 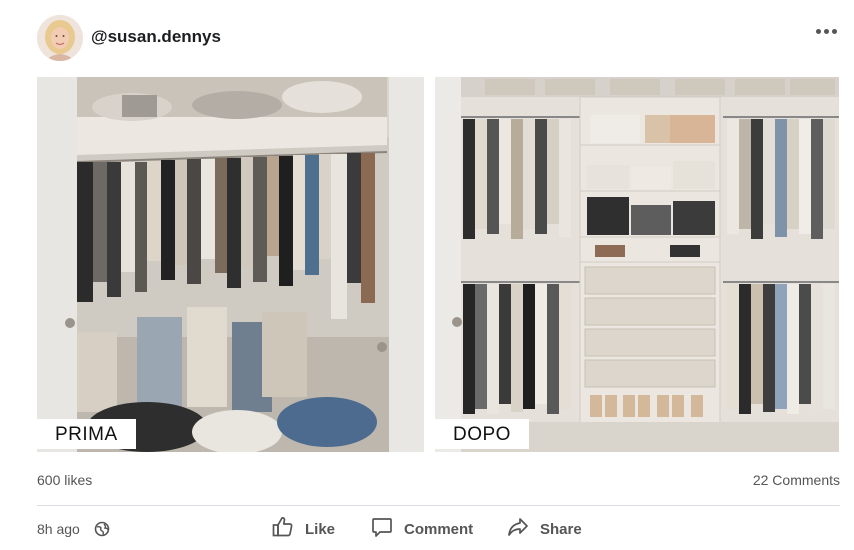 I want to click on post-header: @susan.dennys, so click(x=438, y=38).